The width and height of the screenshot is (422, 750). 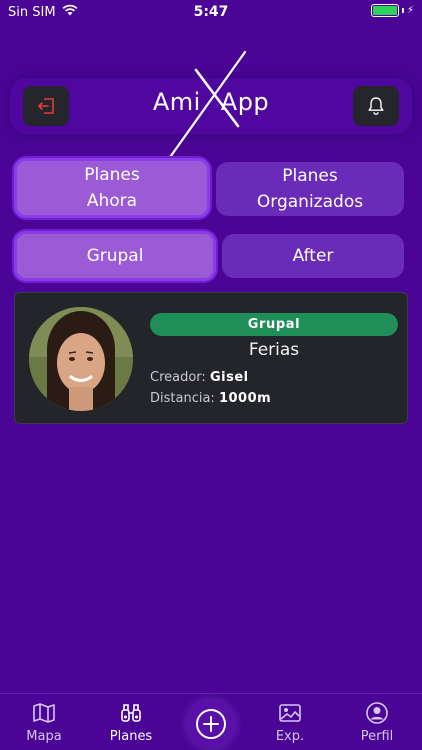 What do you see at coordinates (310, 176) in the screenshot?
I see `tab-planes-organizados-line1: Planes` at bounding box center [310, 176].